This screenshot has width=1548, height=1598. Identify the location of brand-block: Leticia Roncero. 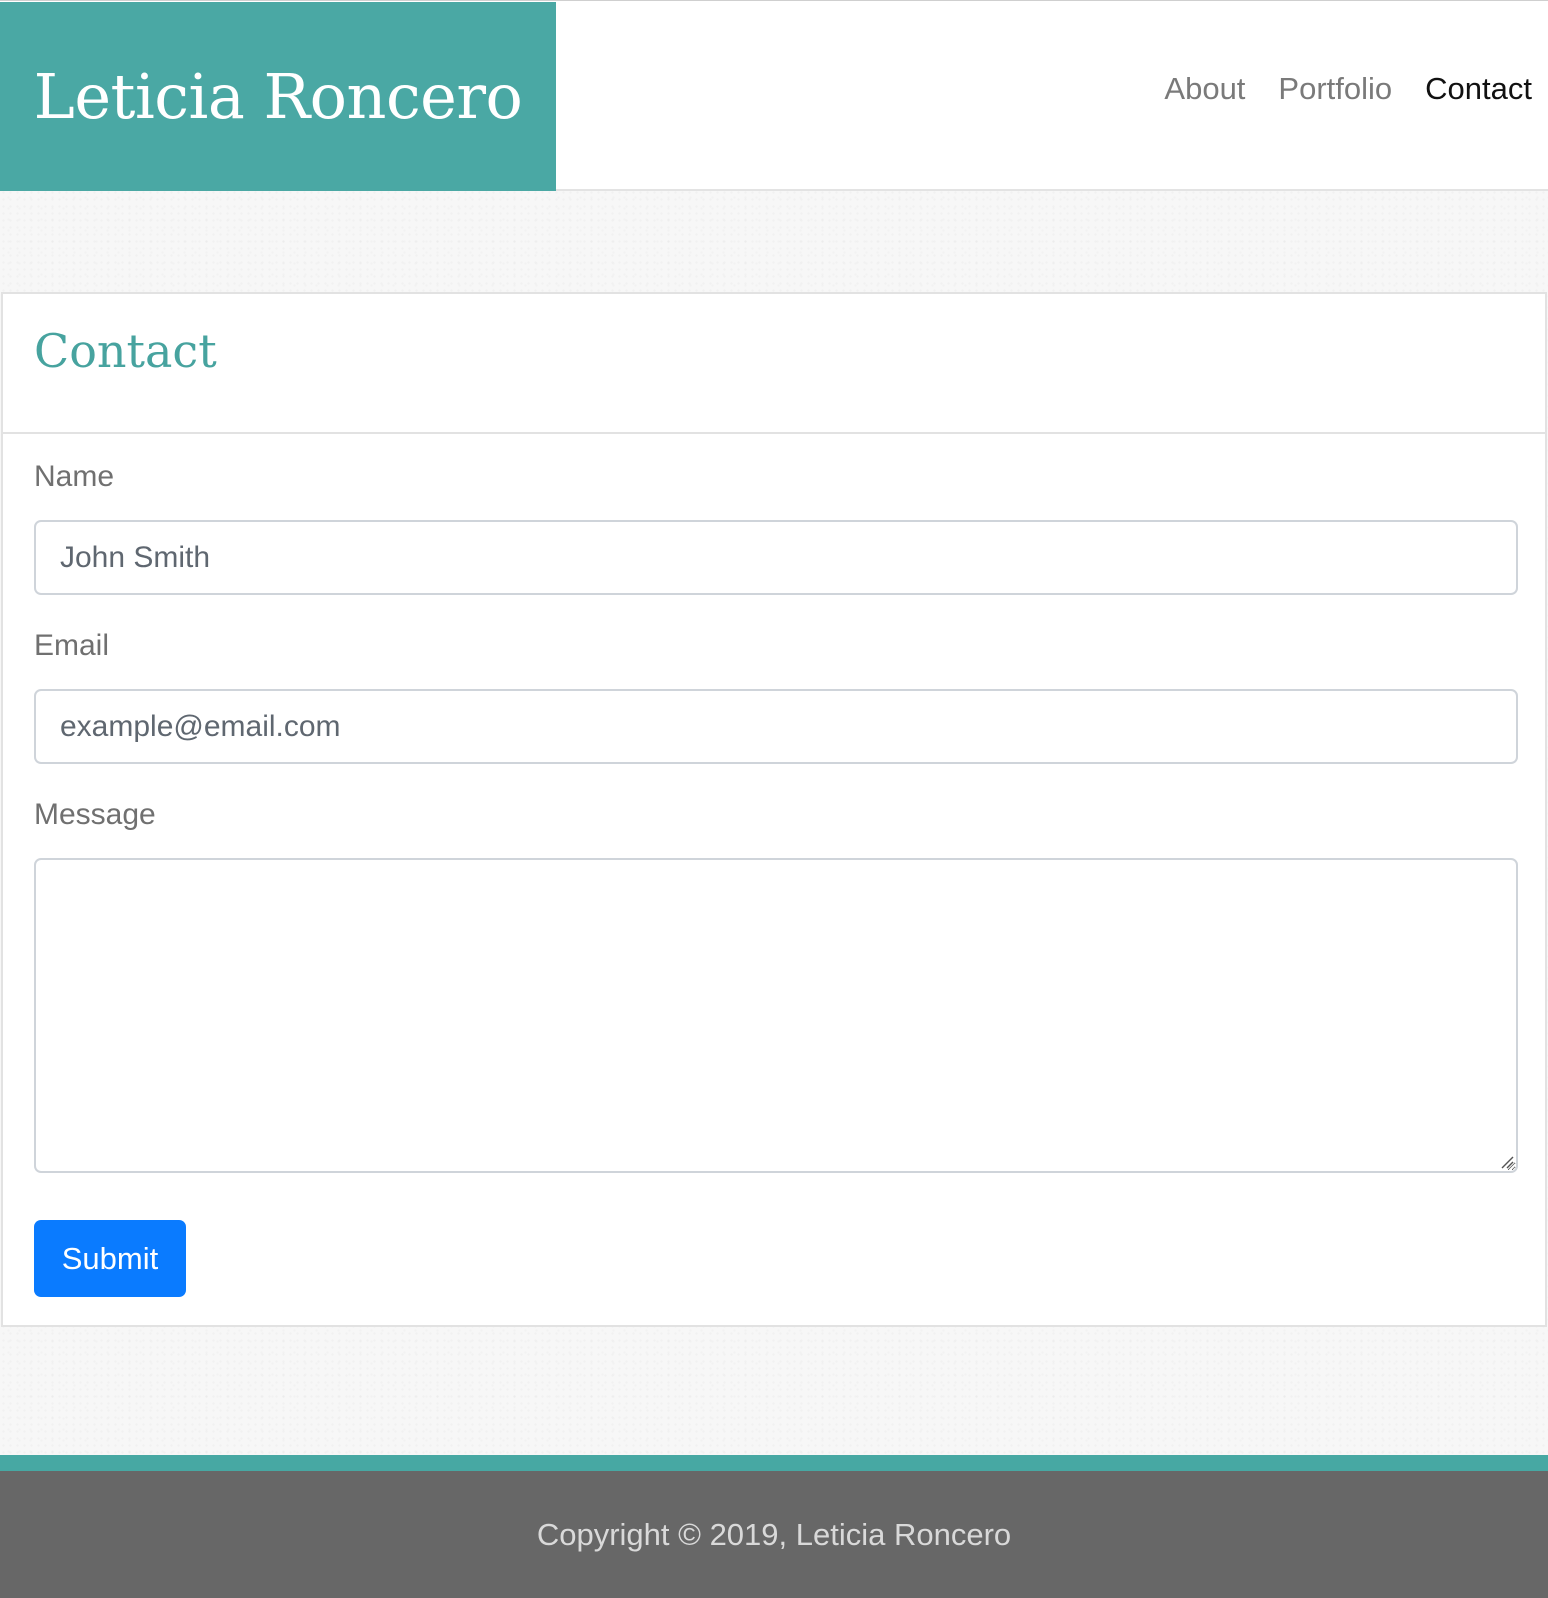
(278, 96).